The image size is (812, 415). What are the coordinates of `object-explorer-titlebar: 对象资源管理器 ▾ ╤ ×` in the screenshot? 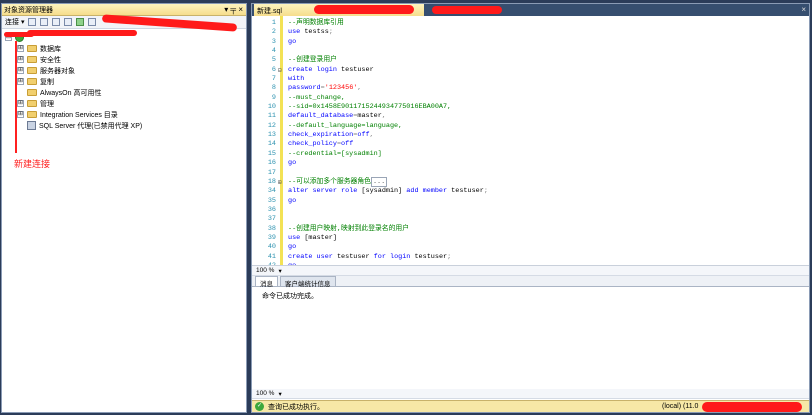 It's located at (124, 10).